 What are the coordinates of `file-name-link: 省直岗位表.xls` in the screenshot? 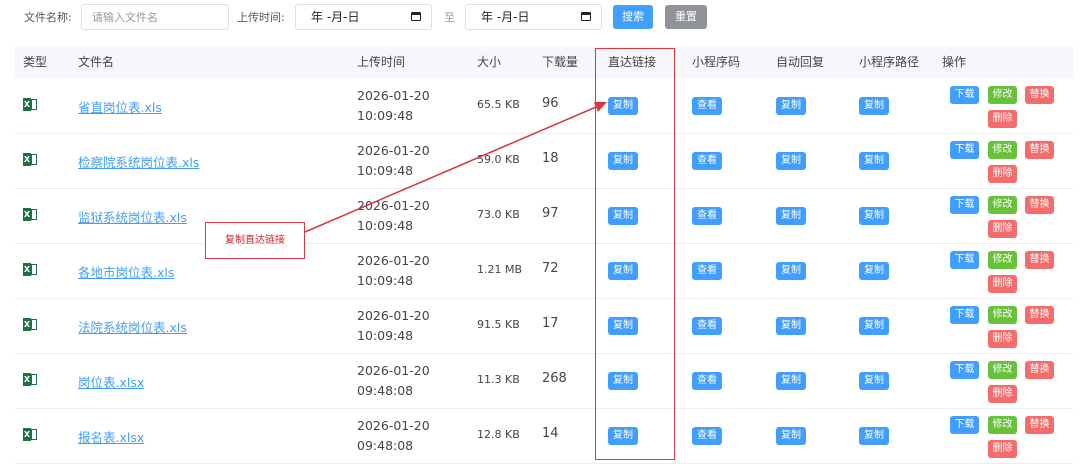 It's located at (120, 106).